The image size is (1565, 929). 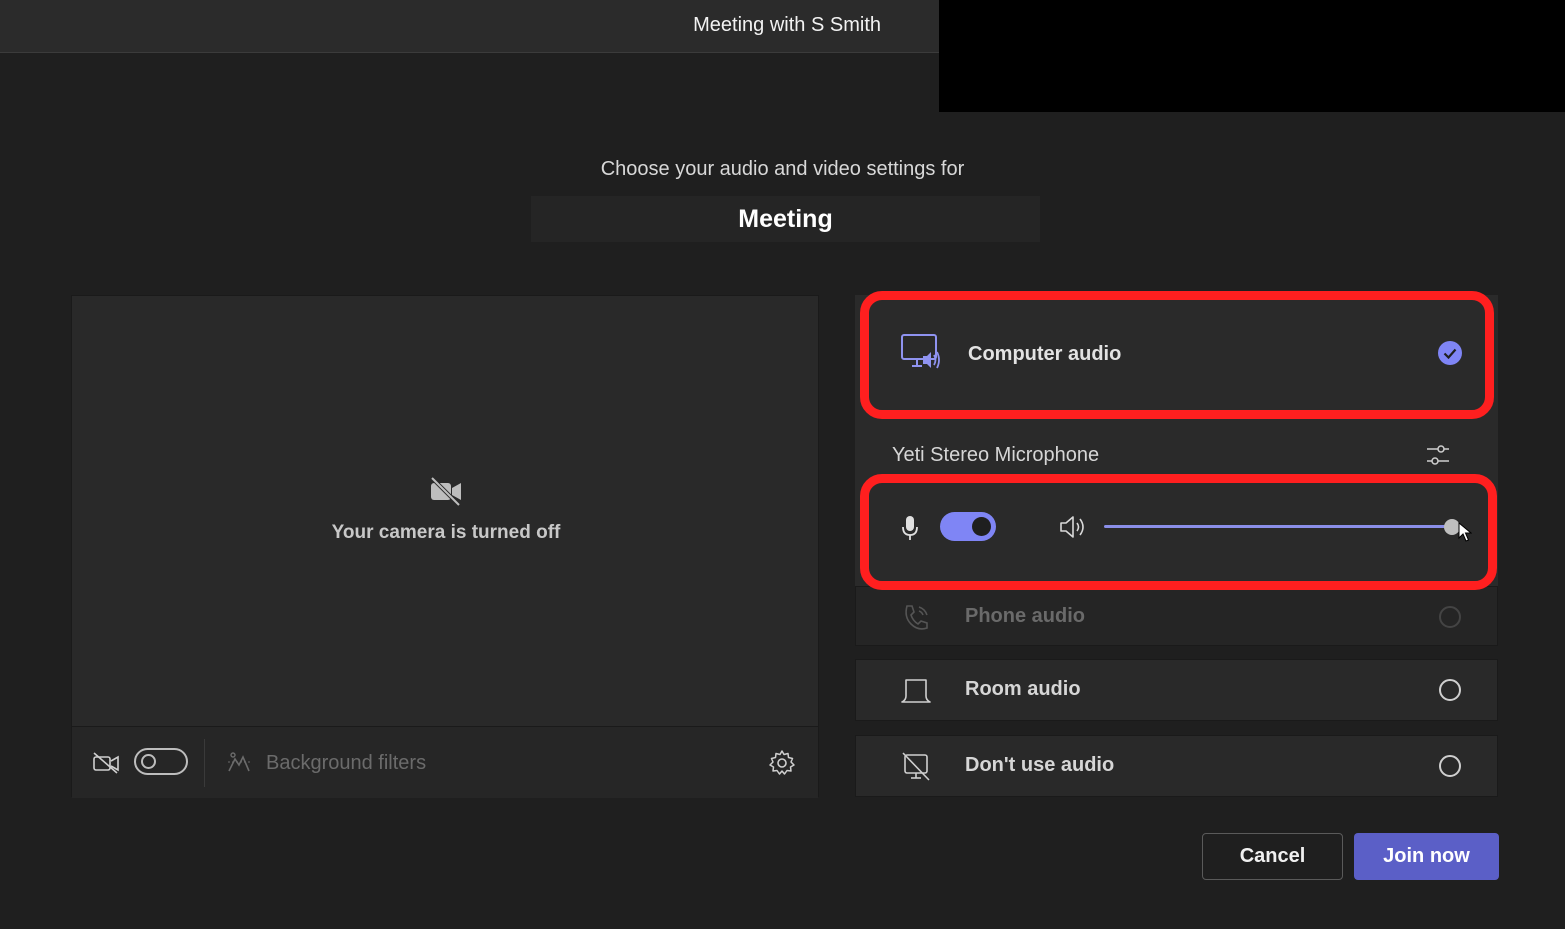 What do you see at coordinates (1252, 56) in the screenshot?
I see `black-overlay` at bounding box center [1252, 56].